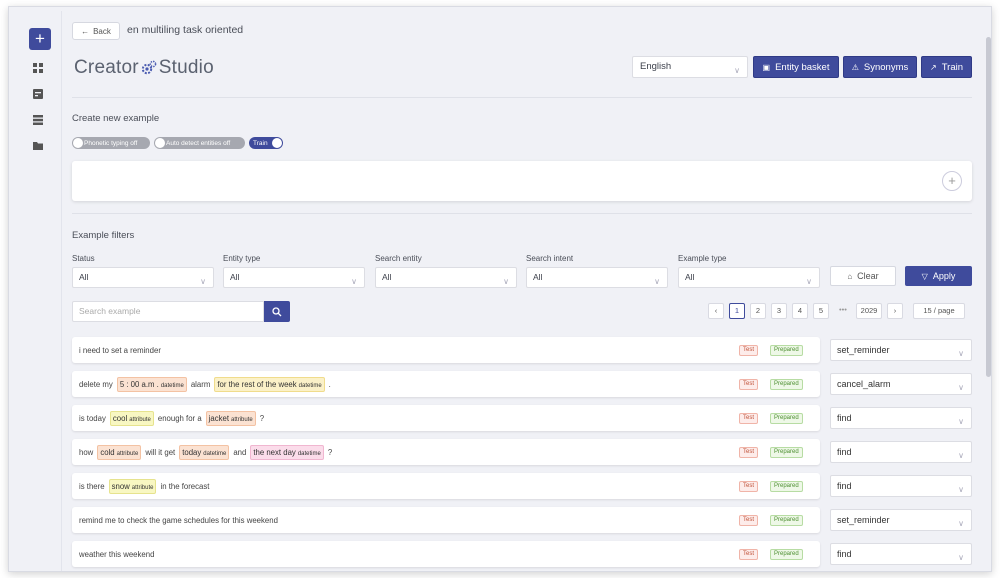 This screenshot has height=578, width=1000. What do you see at coordinates (38, 146) in the screenshot?
I see `folder-icon` at bounding box center [38, 146].